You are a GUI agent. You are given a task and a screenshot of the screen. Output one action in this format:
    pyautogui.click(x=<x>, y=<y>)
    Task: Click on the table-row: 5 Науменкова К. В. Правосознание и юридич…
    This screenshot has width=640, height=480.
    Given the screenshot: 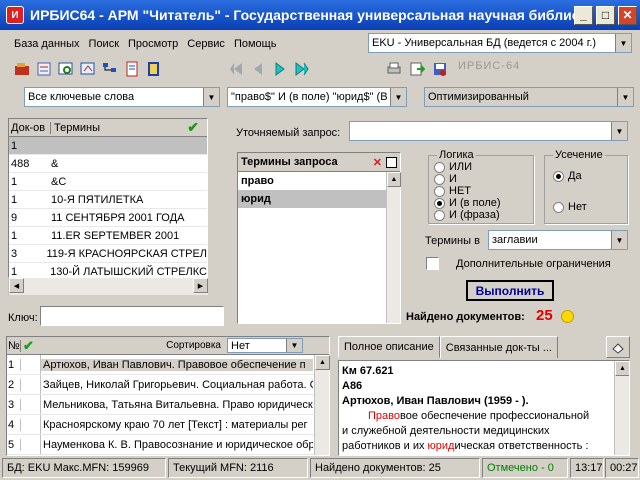 What is the action you would take?
    pyautogui.click(x=168, y=445)
    